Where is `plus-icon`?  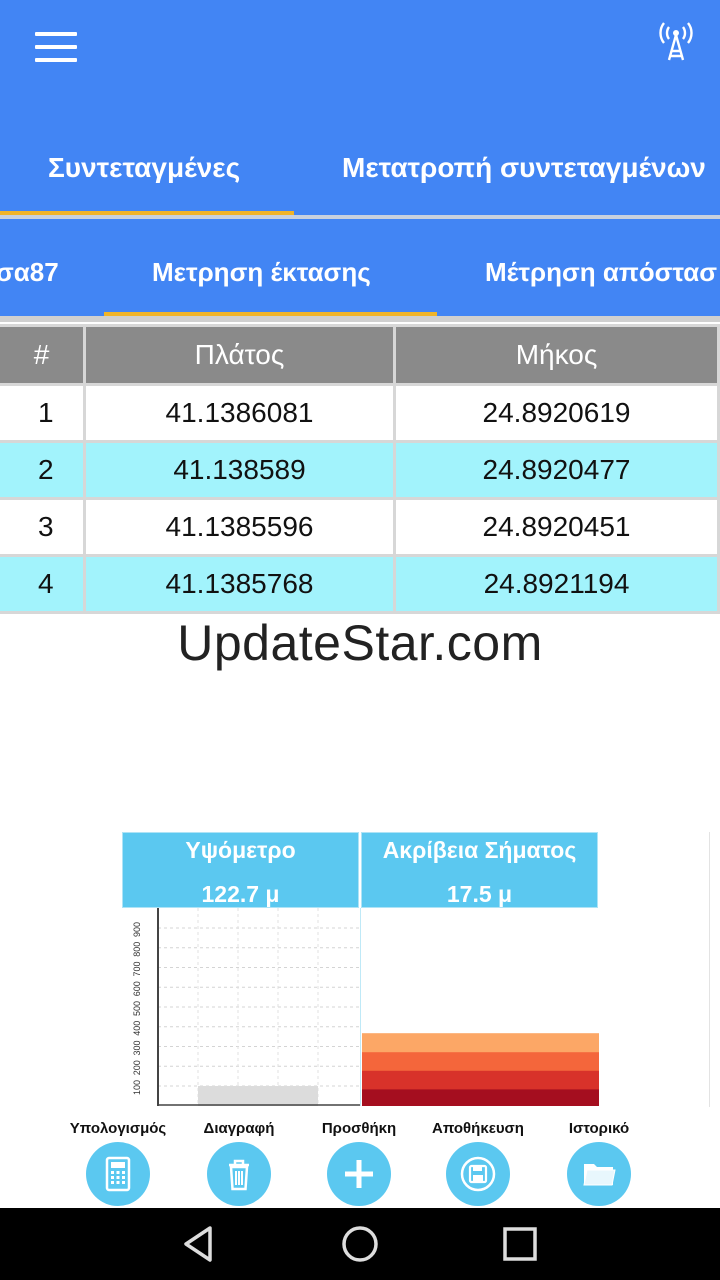 plus-icon is located at coordinates (359, 1174).